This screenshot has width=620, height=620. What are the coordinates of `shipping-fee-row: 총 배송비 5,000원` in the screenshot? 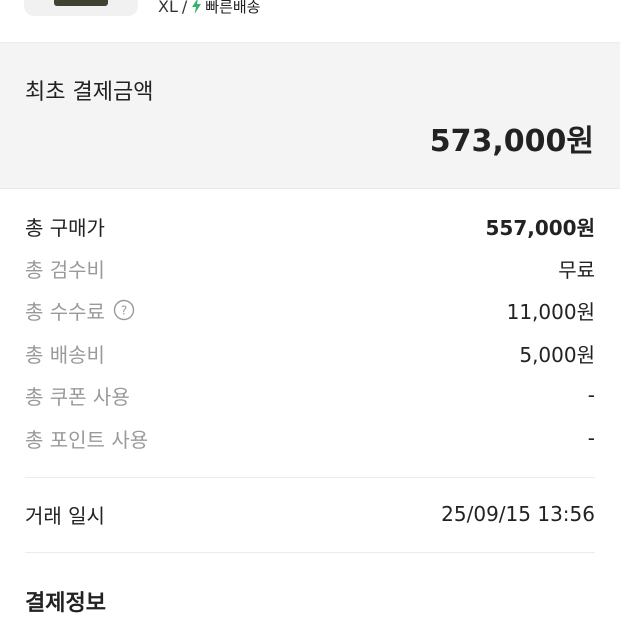 It's located at (310, 353).